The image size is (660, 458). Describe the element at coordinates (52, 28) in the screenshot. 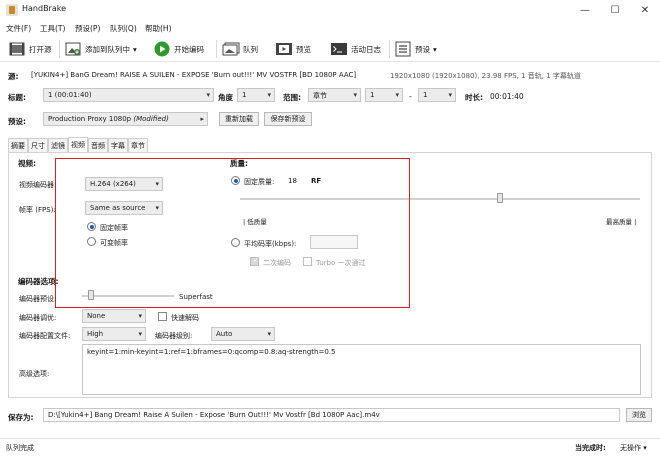

I see `menu-tools: 工具(T)` at that location.